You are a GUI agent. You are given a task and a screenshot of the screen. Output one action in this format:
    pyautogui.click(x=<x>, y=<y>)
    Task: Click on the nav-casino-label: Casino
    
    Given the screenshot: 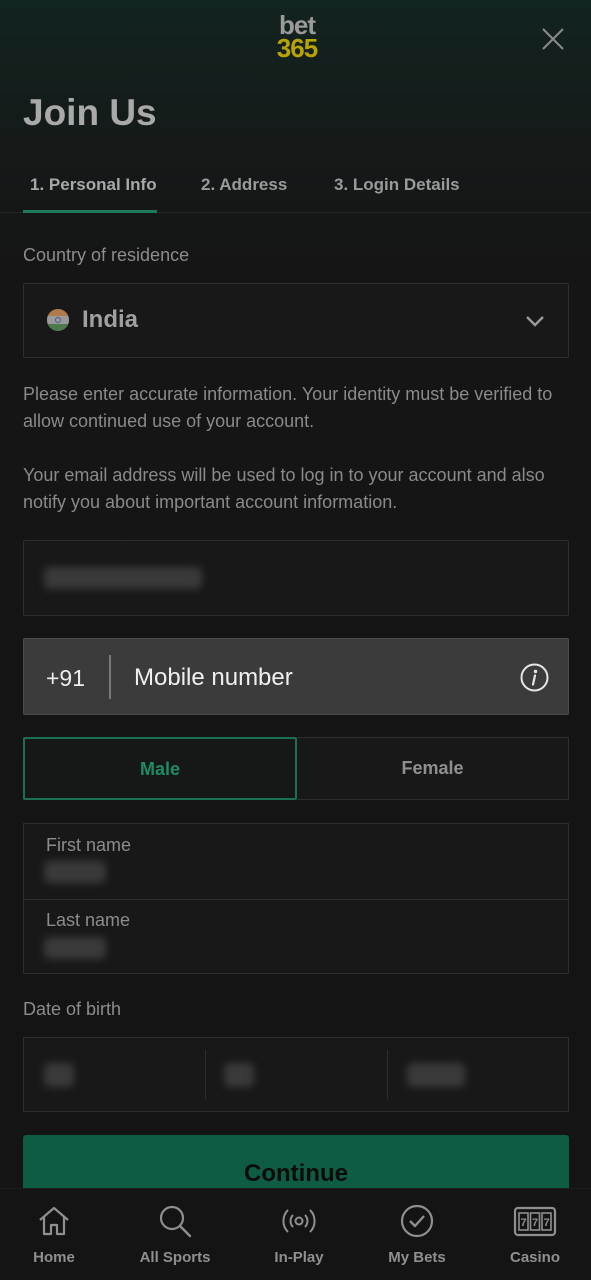 What is the action you would take?
    pyautogui.click(x=534, y=1257)
    